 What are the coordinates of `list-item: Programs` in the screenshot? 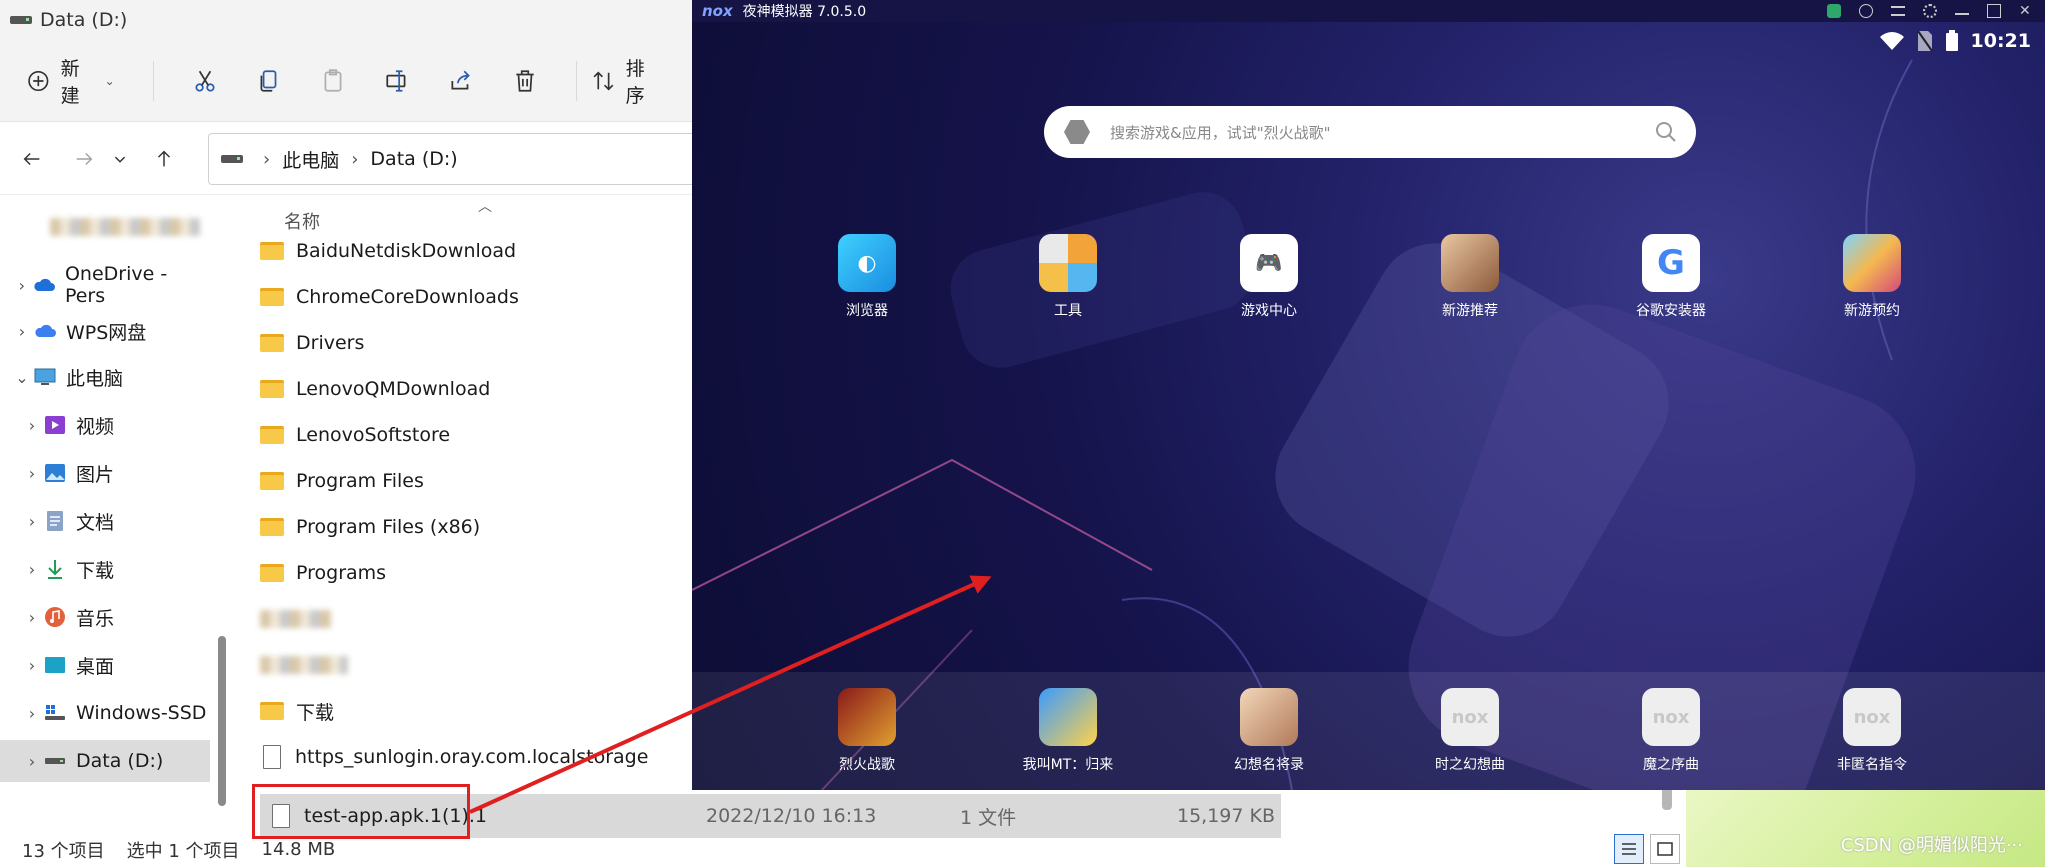 It's located at (323, 573).